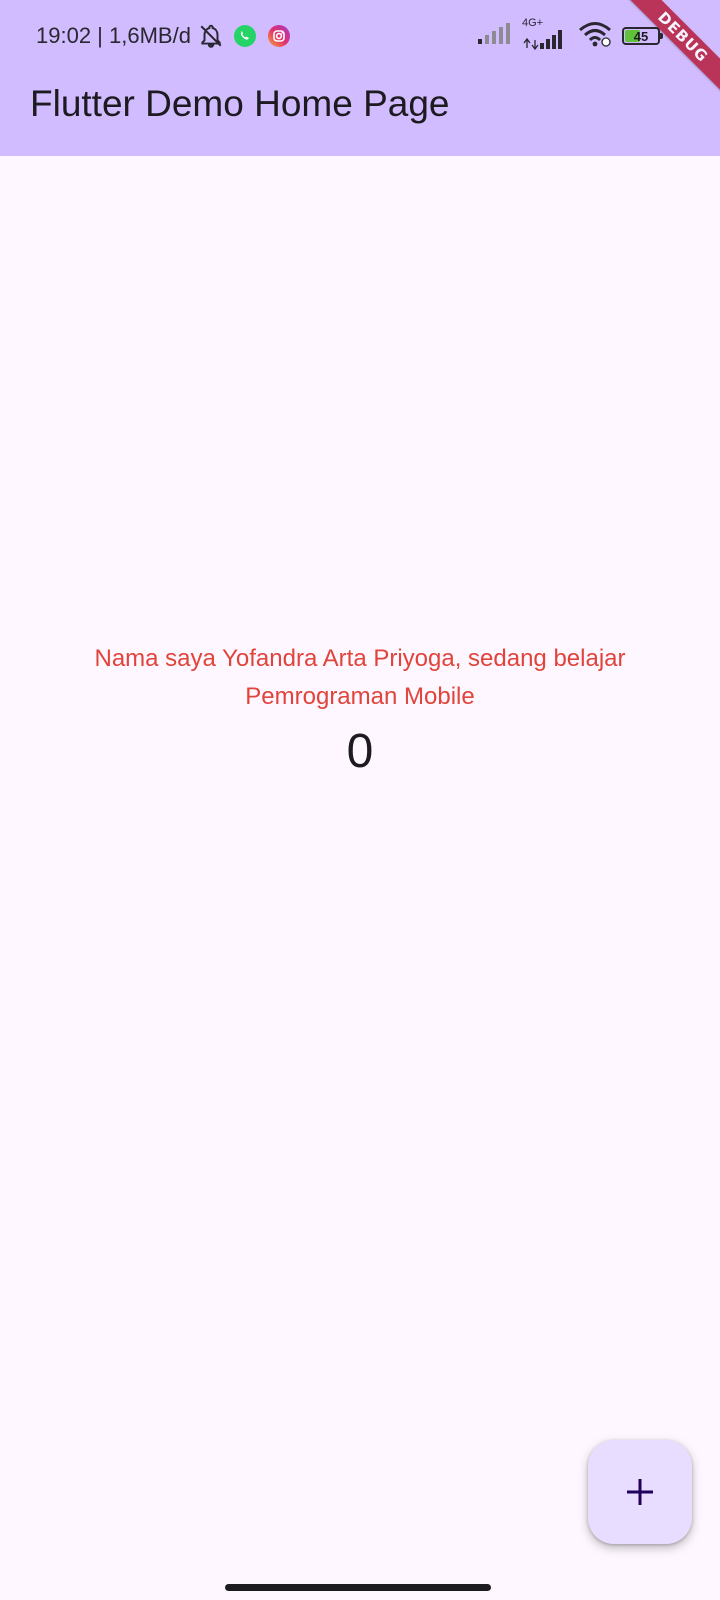 This screenshot has height=1600, width=720. Describe the element at coordinates (113, 35) in the screenshot. I see `status-time: 19:02 | 1,6MB/d` at that location.